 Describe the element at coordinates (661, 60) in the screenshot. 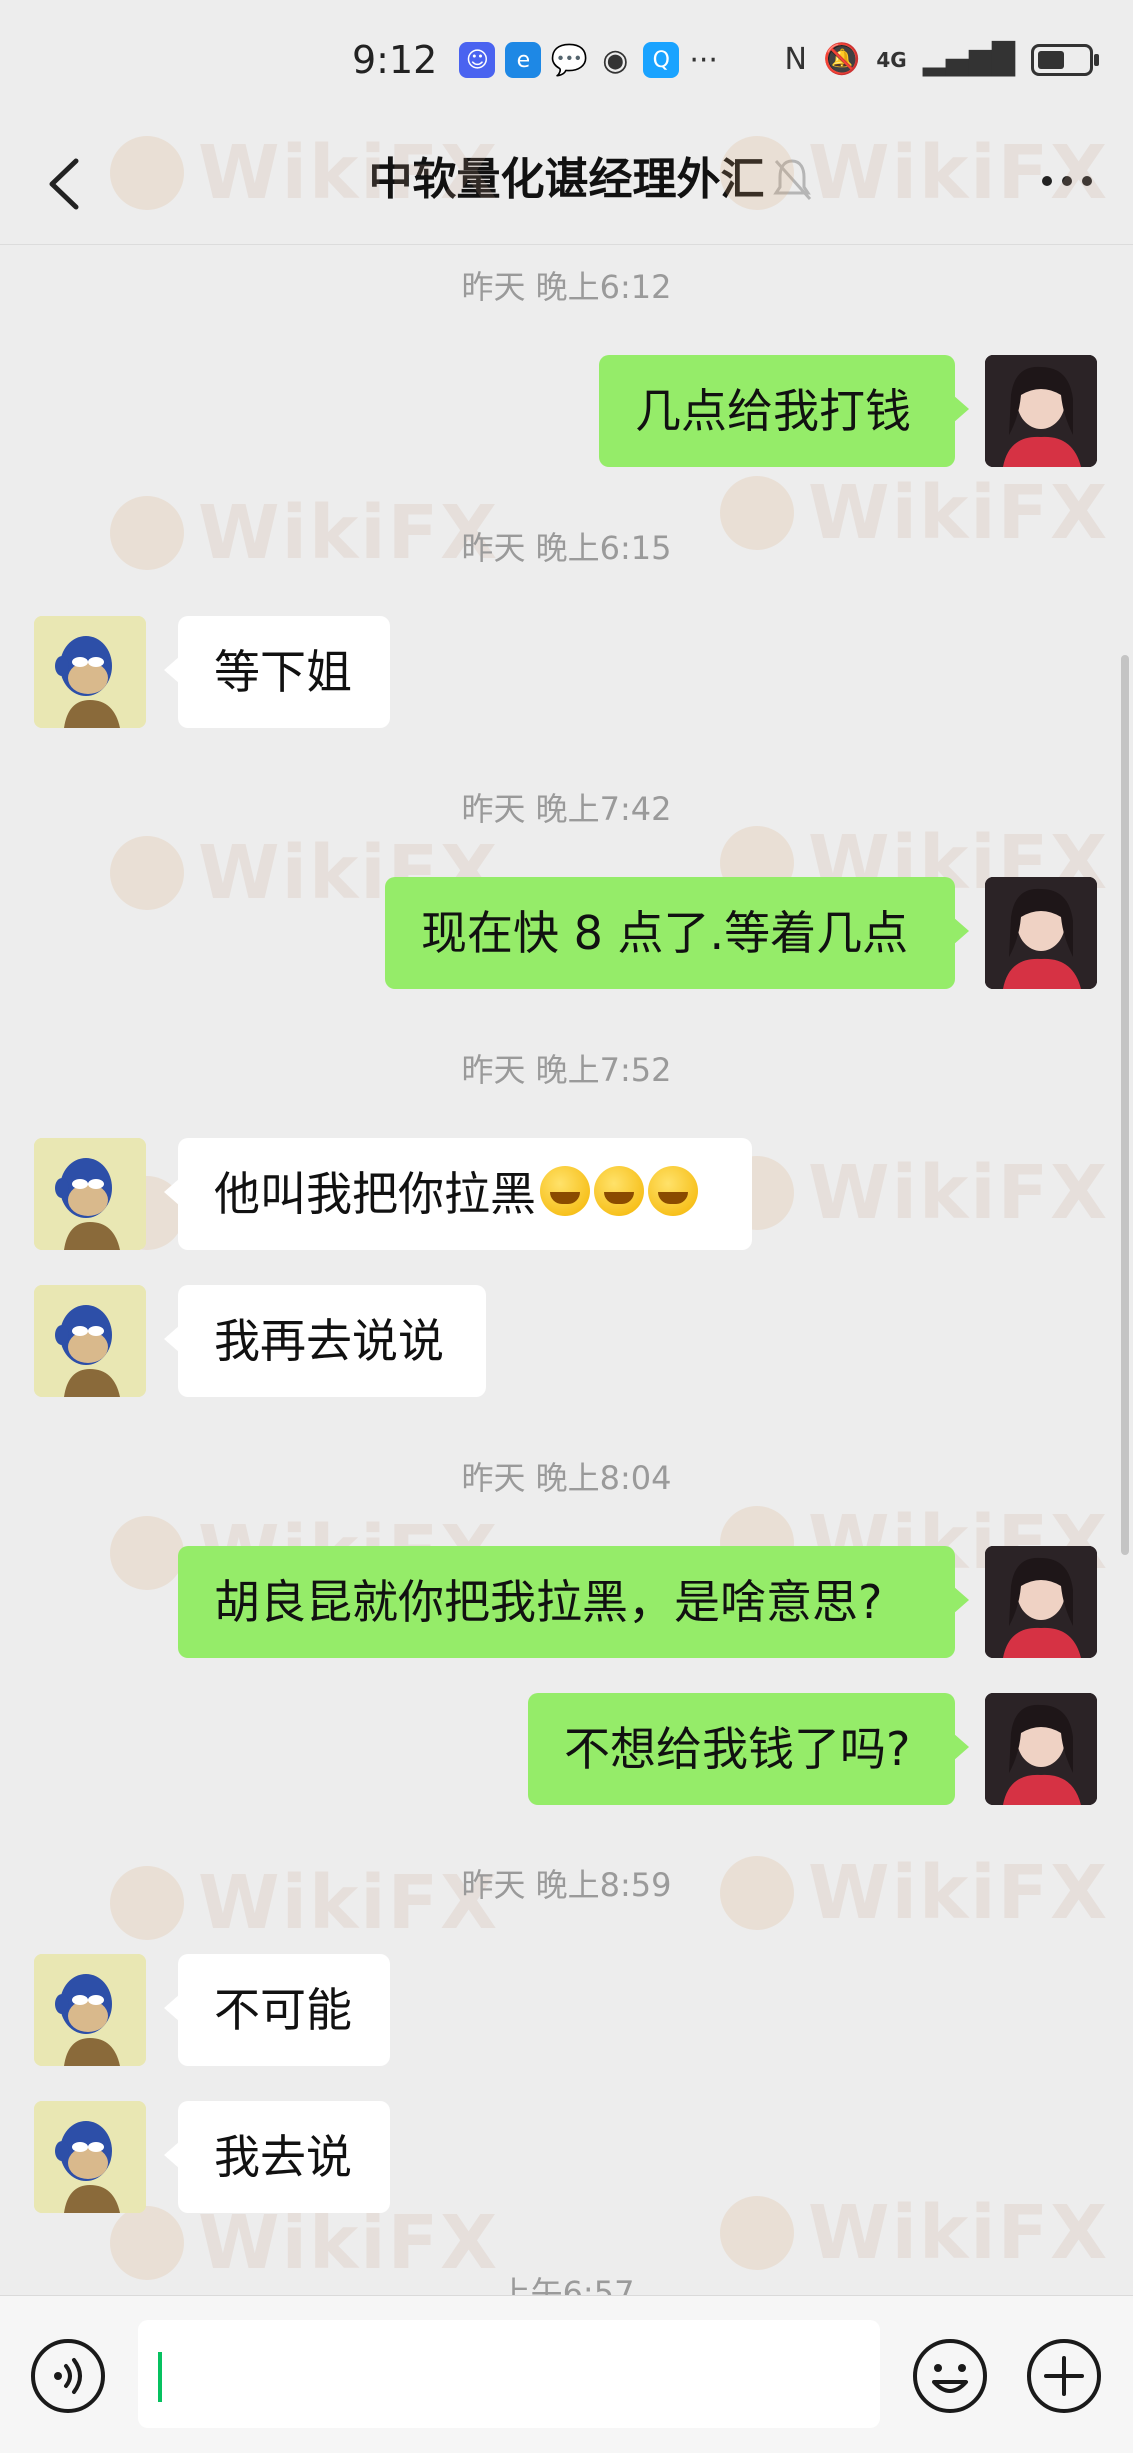

I see `search-notification-icon: Q` at that location.